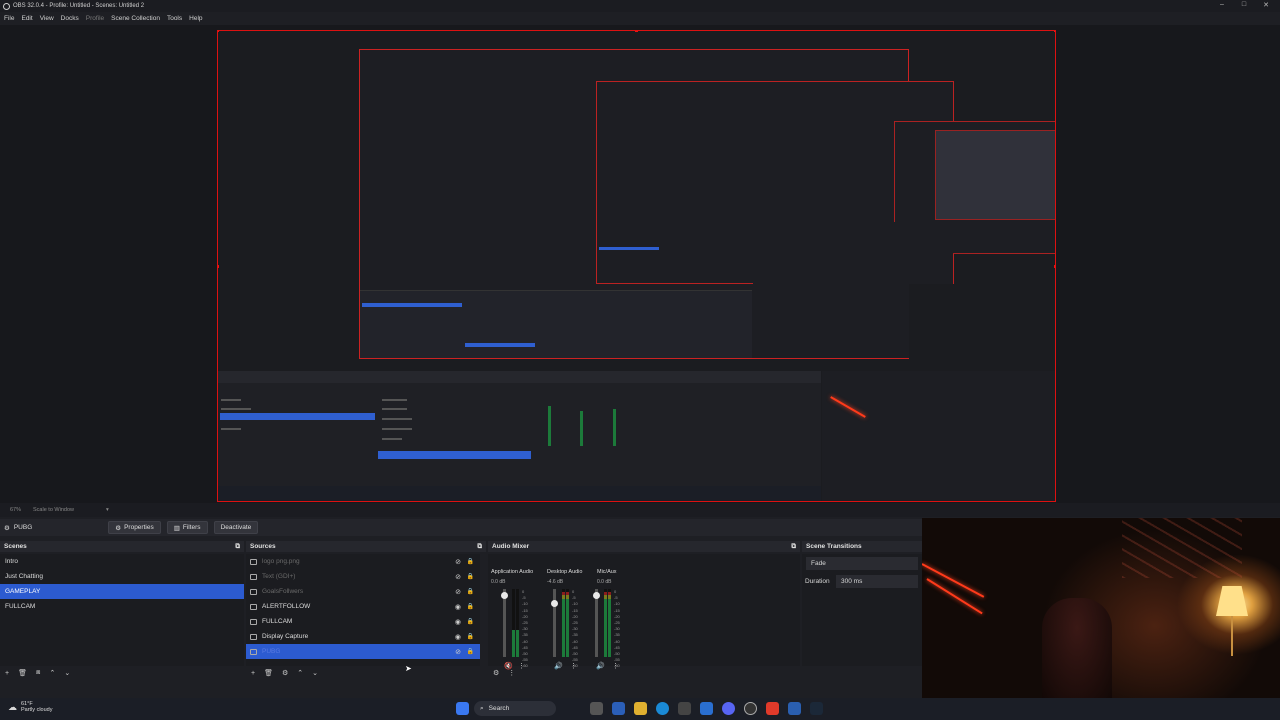 The image size is (1280, 720). I want to click on add-scene-button: +, so click(7, 673).